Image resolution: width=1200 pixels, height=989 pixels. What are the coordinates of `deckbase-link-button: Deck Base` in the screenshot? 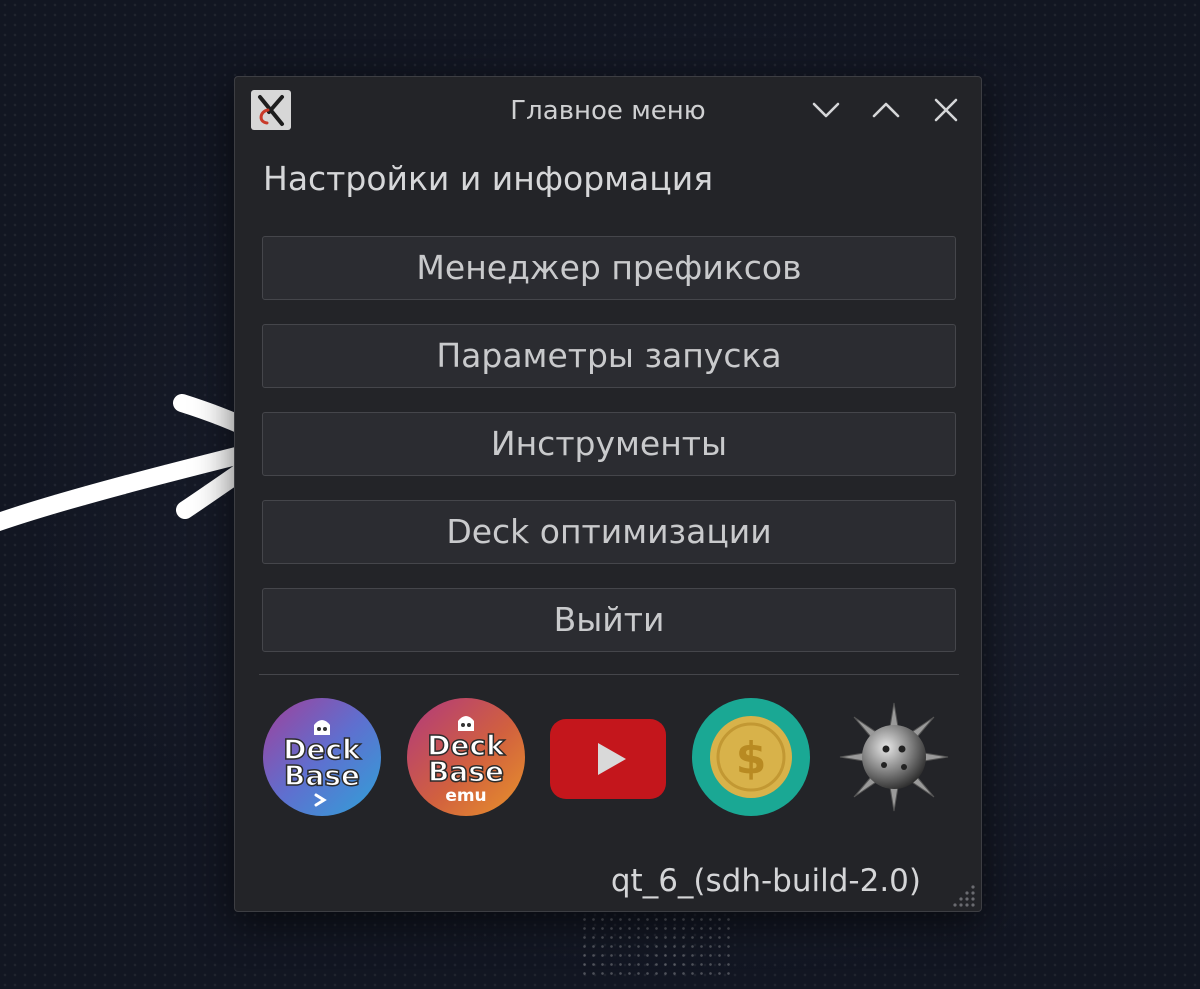 It's located at (322, 757).